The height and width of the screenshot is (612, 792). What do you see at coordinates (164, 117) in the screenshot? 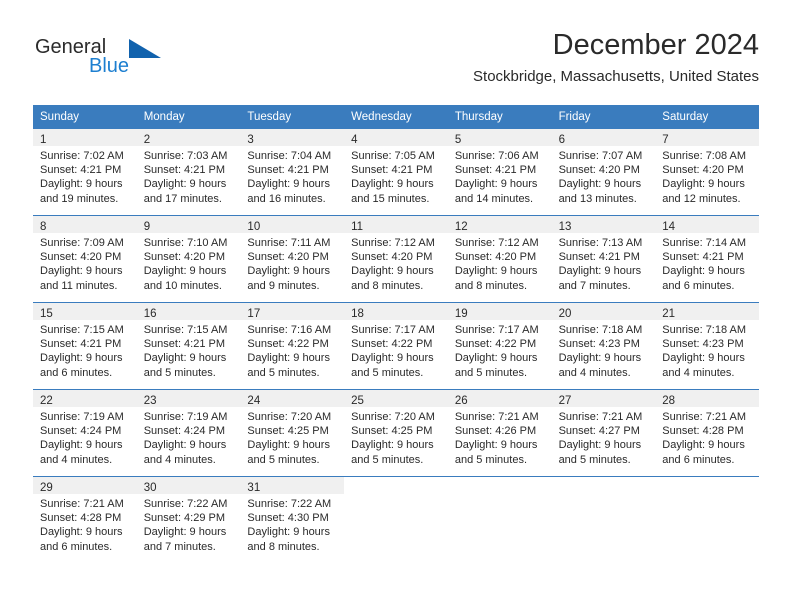
I see `weekday-header-monday: Monday` at bounding box center [164, 117].